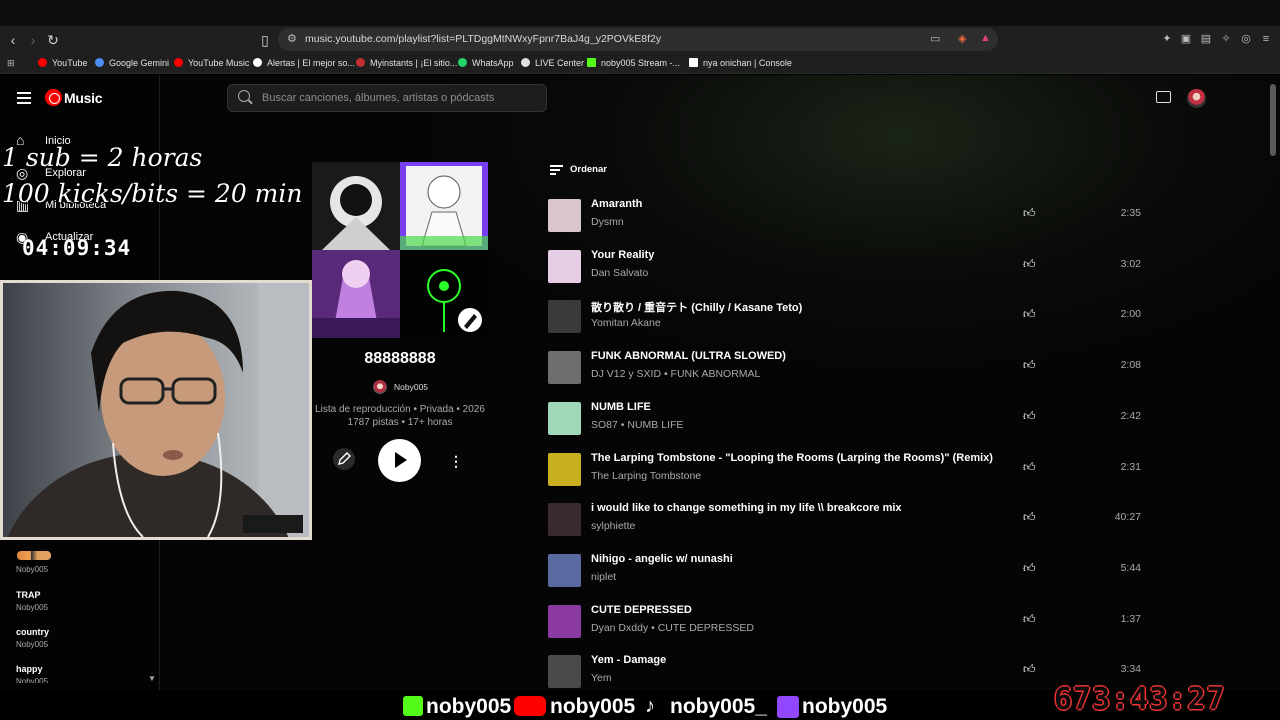 The width and height of the screenshot is (1280, 720). I want to click on track-duration: 2:31, so click(1130, 466).